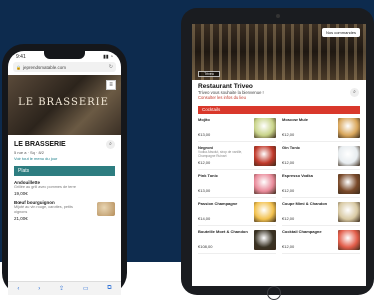  I want to click on share-icon: ⇪, so click(61, 288).